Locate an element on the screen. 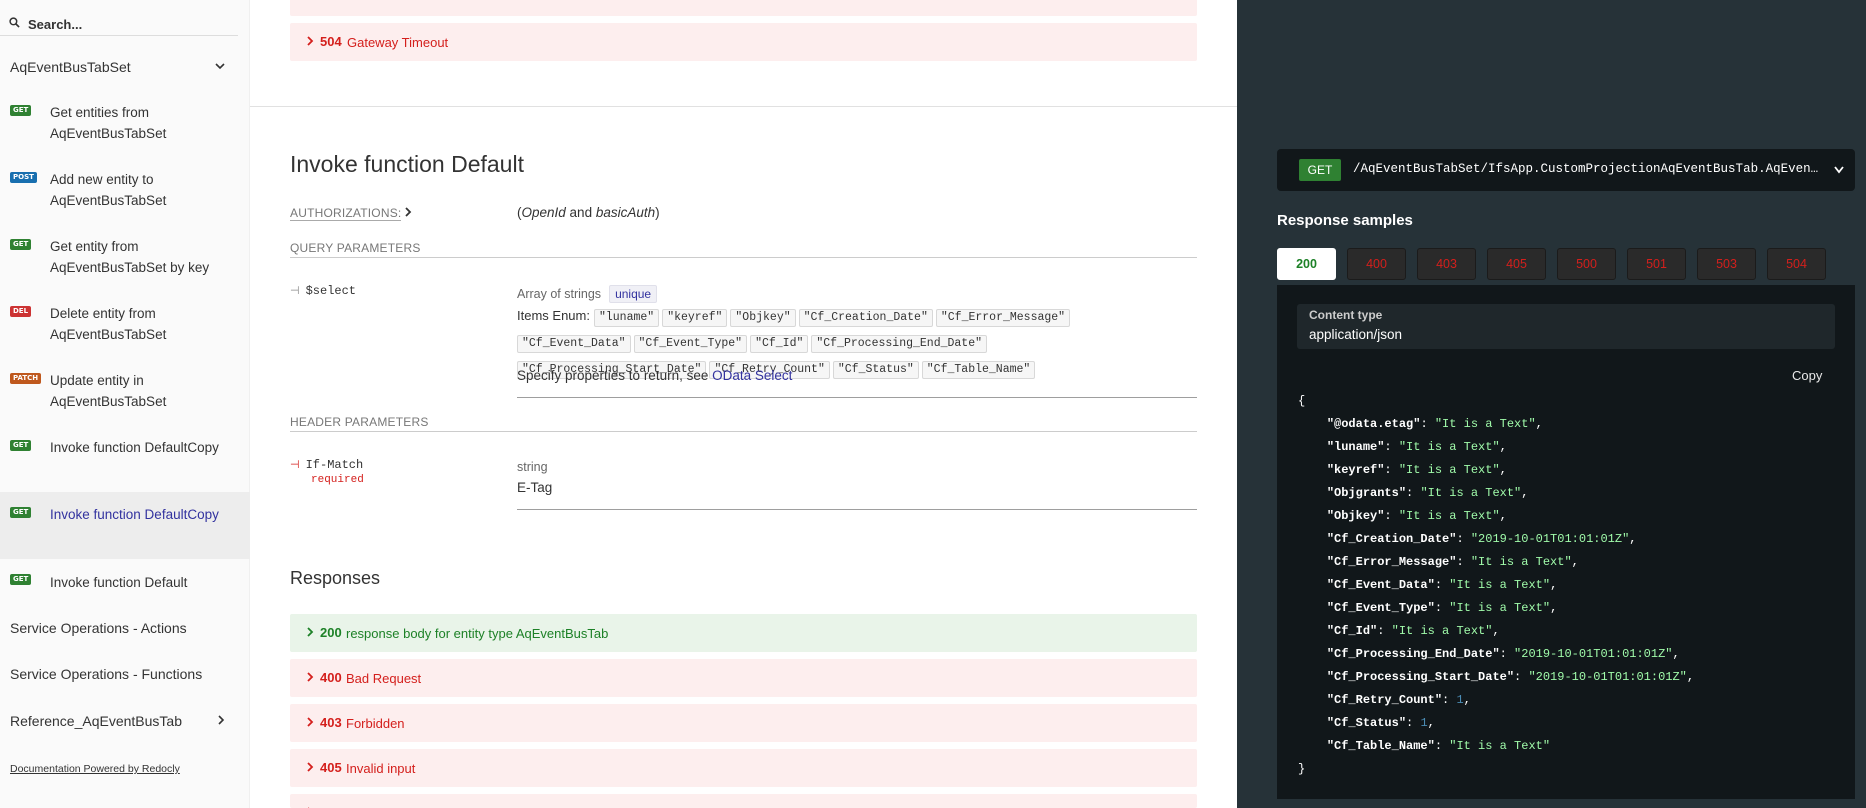 Image resolution: width=1866 pixels, height=808 pixels. sidebar-item-add-entity: POST Add new entity to AqEventBusTabSet is located at coordinates (125, 190).